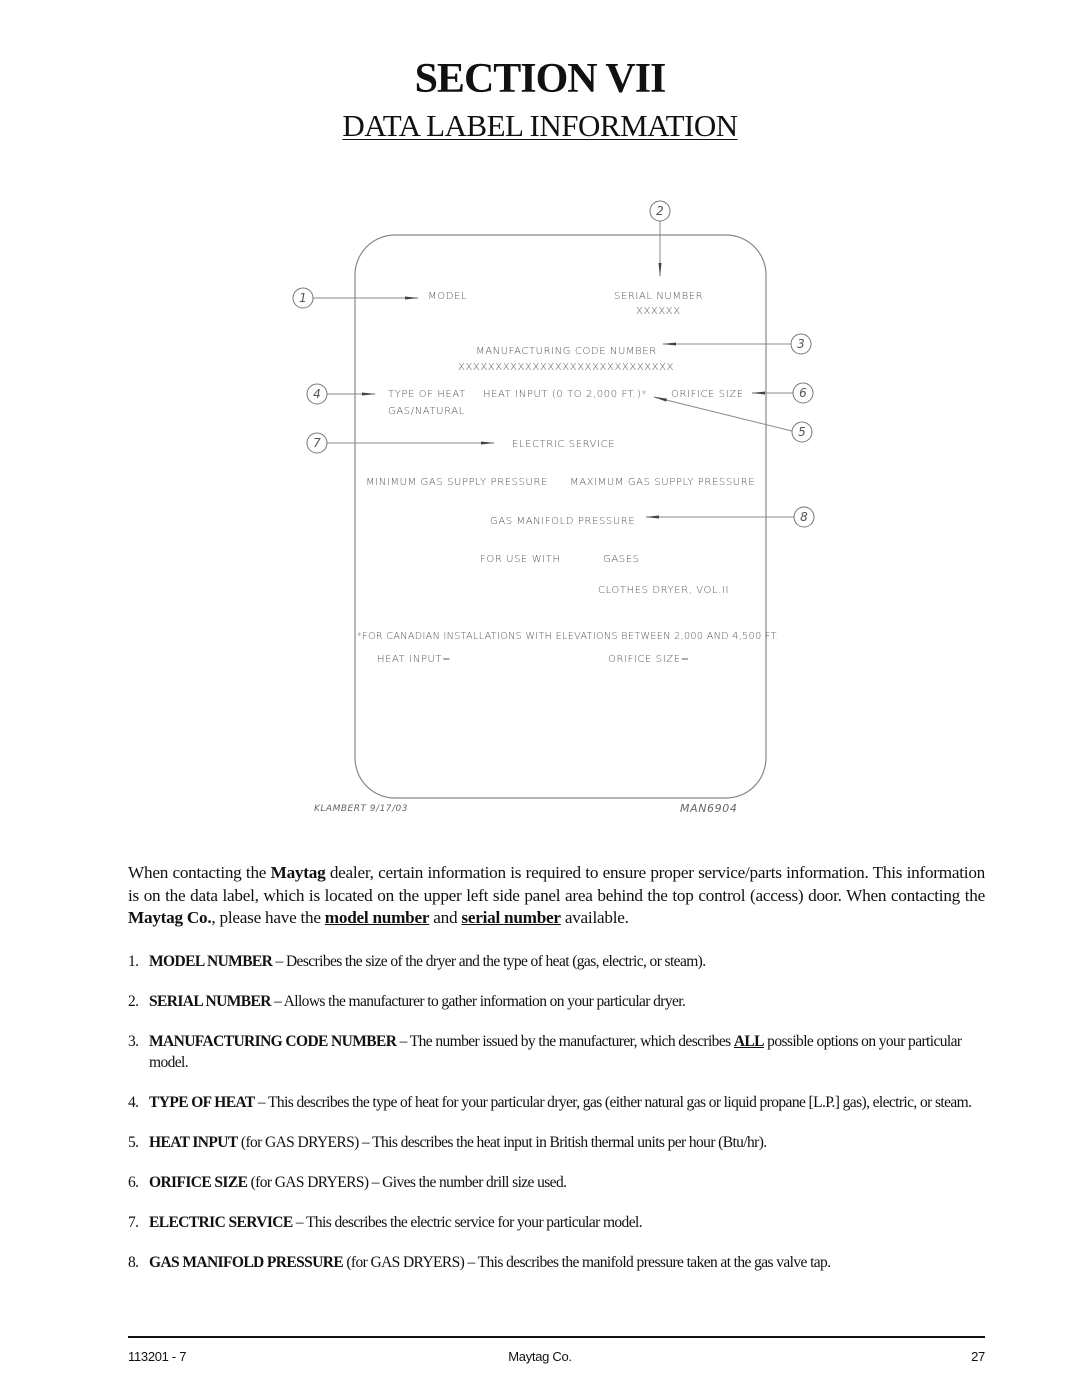  Describe the element at coordinates (658, 311) in the screenshot. I see `field-serial-value: XXXXXX` at that location.